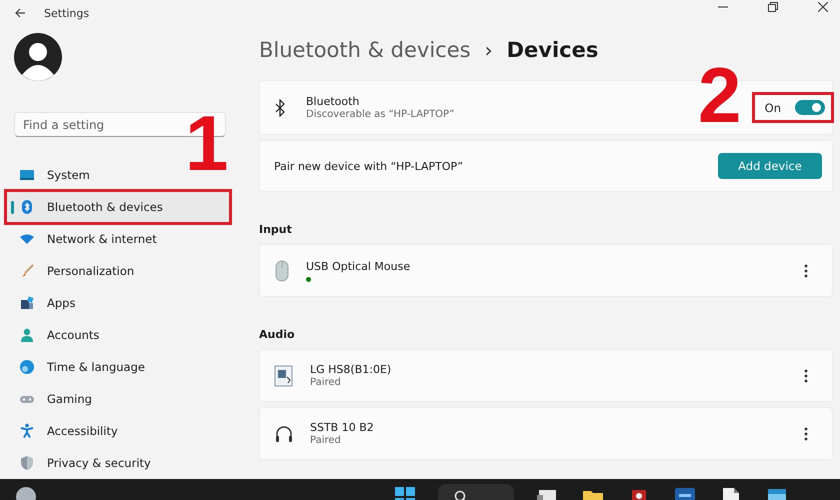  I want to click on sidebar-item: Time & language, so click(118, 367).